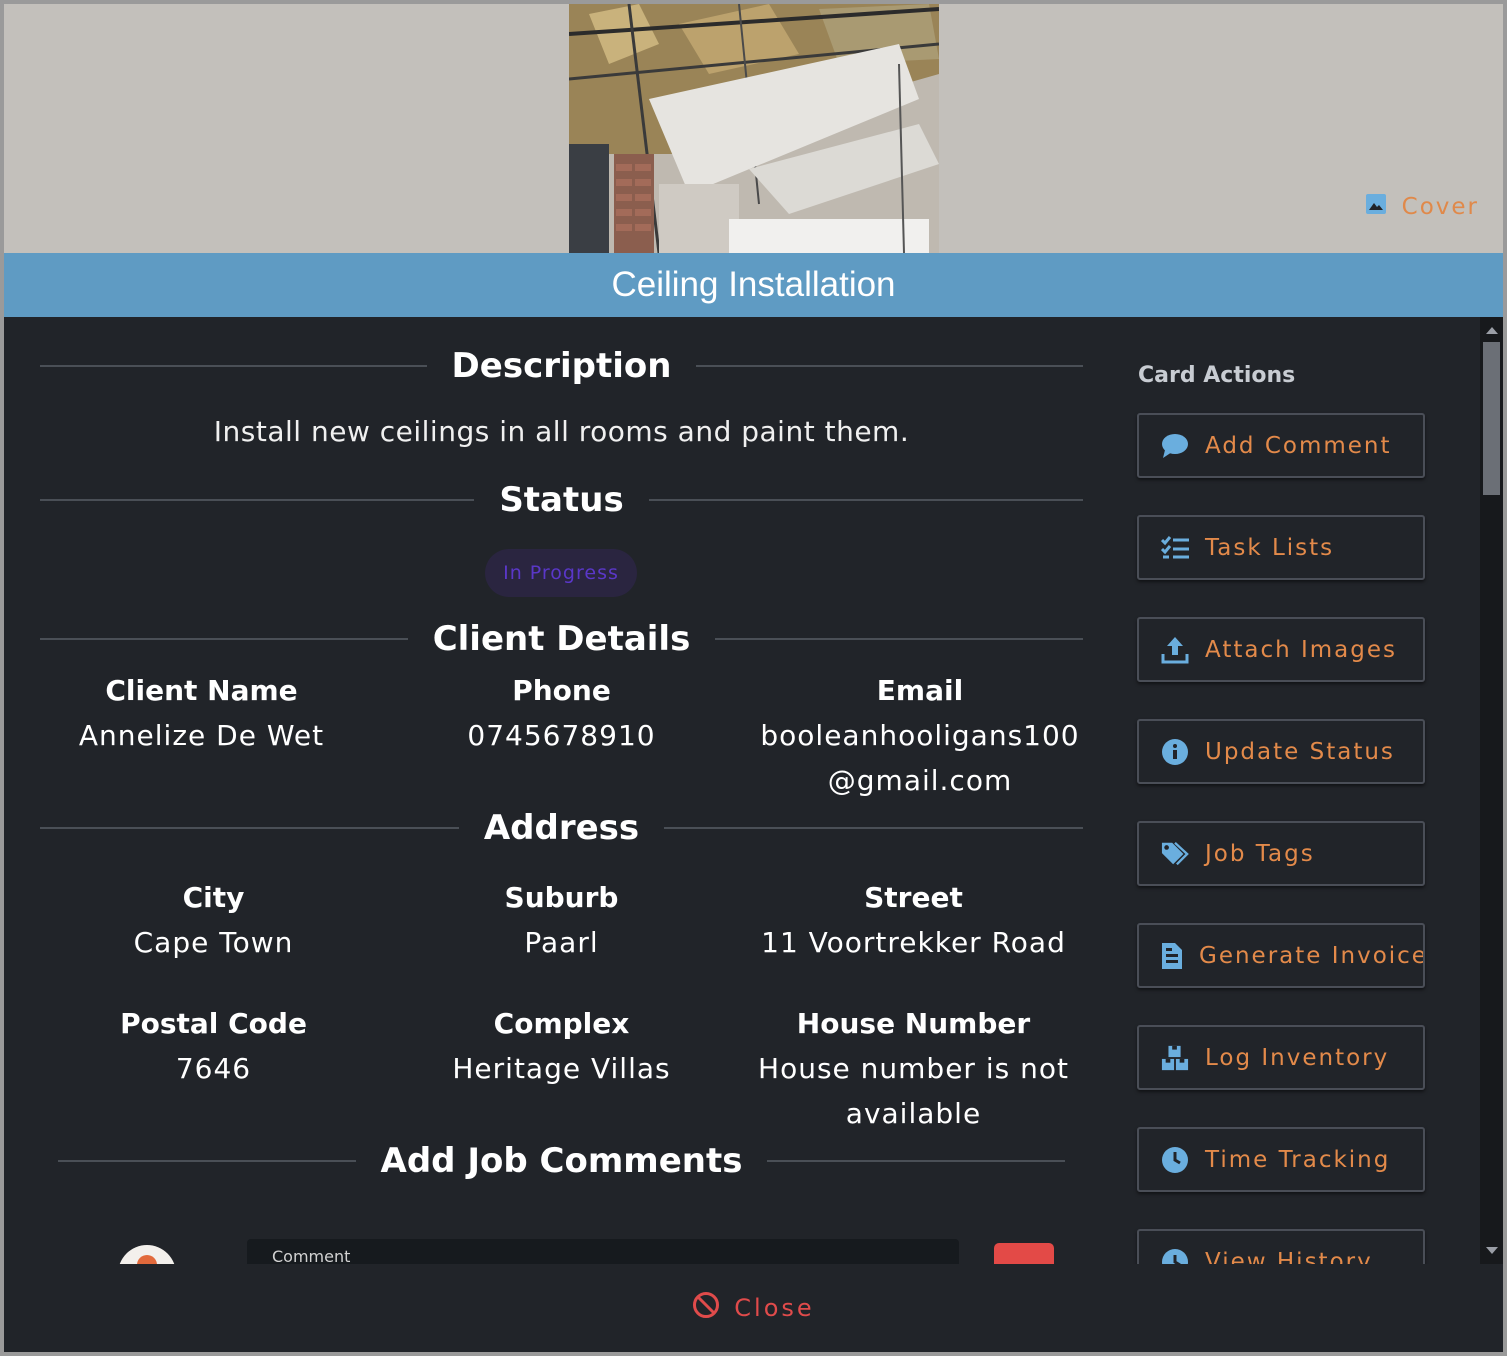  I want to click on postal-code-value: 7646, so click(213, 1068).